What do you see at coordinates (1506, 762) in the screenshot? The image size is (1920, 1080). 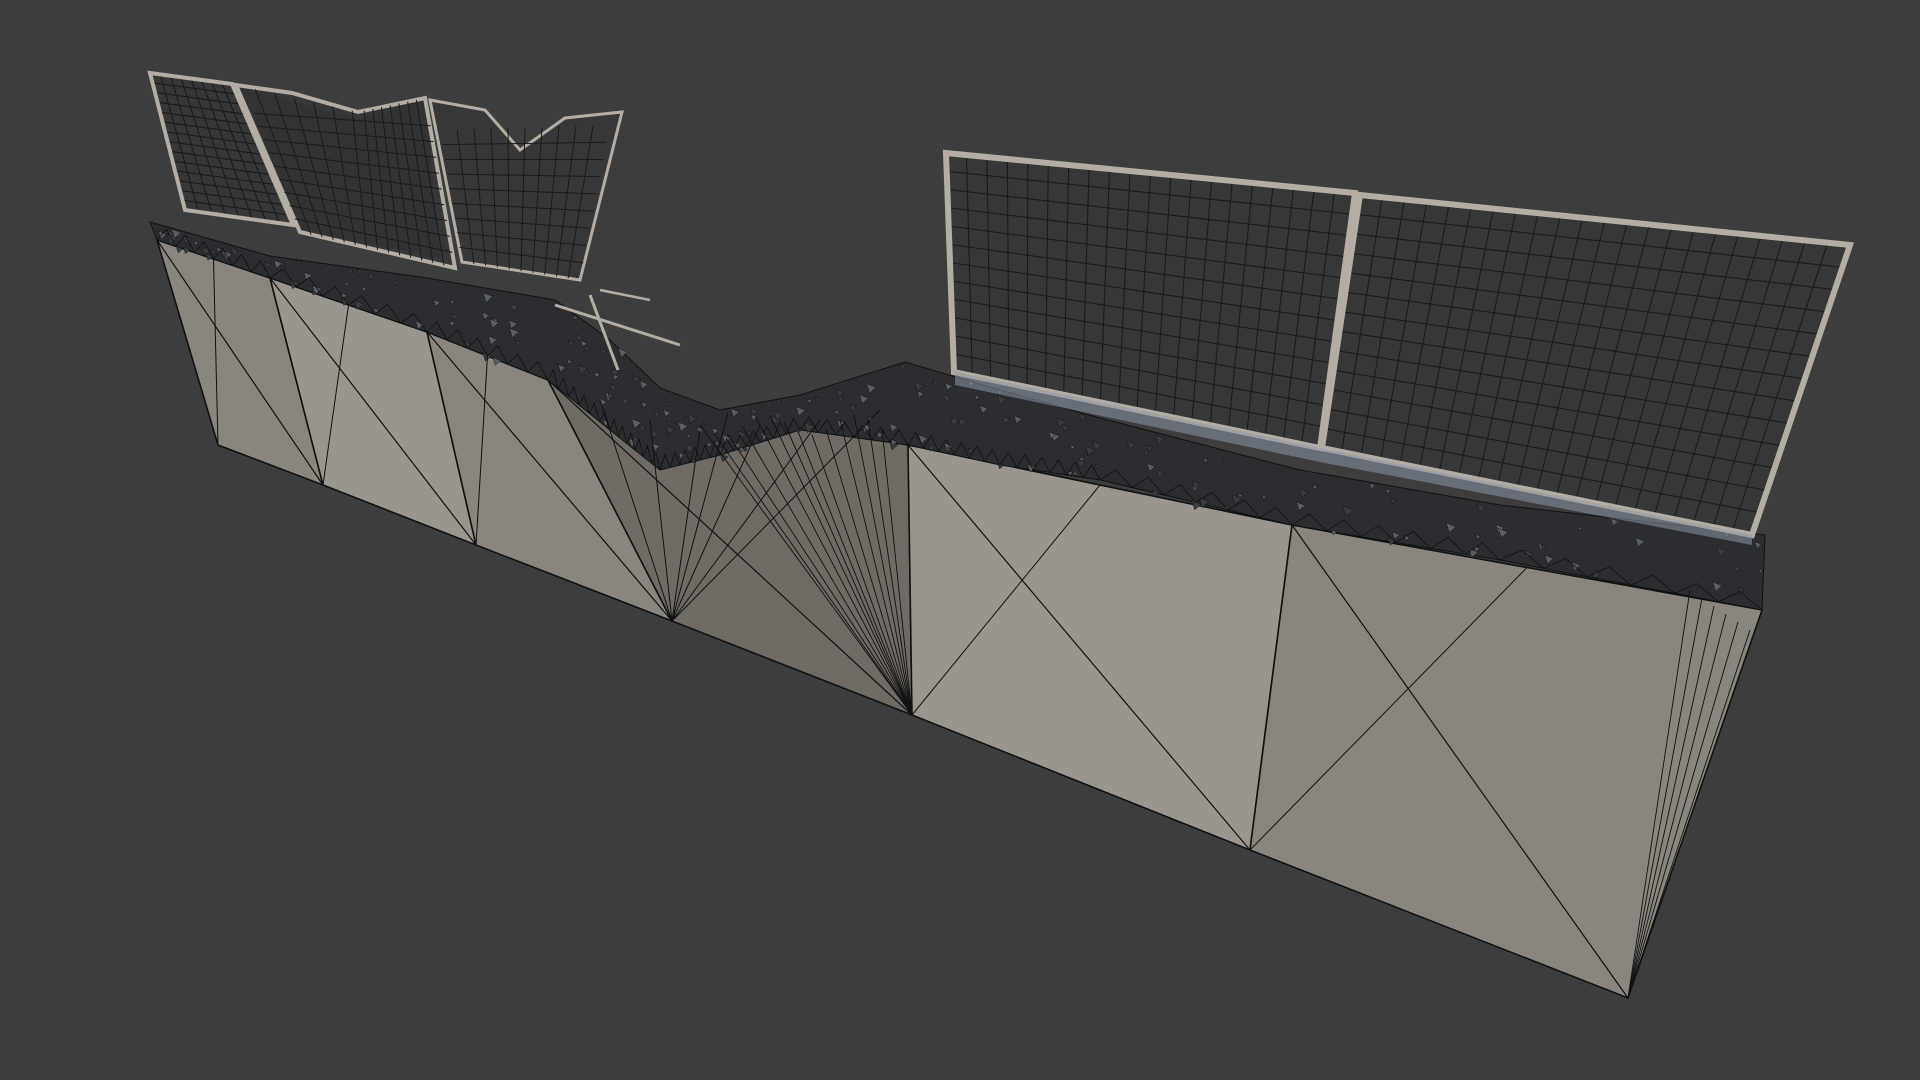 I see `wall-segment` at bounding box center [1506, 762].